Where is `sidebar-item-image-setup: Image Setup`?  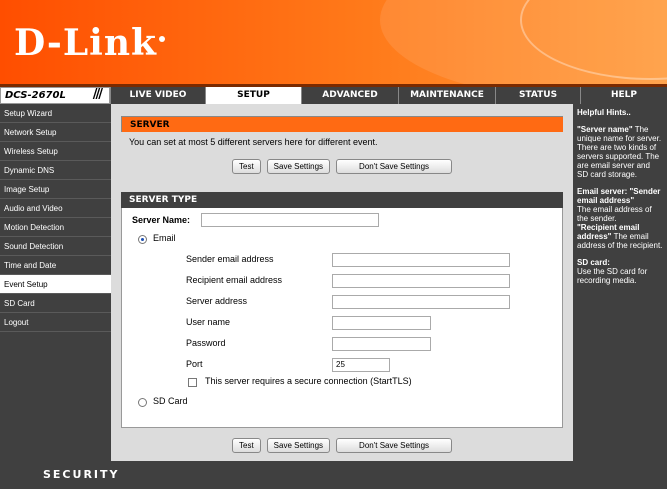
sidebar-item-image-setup: Image Setup is located at coordinates (55, 189).